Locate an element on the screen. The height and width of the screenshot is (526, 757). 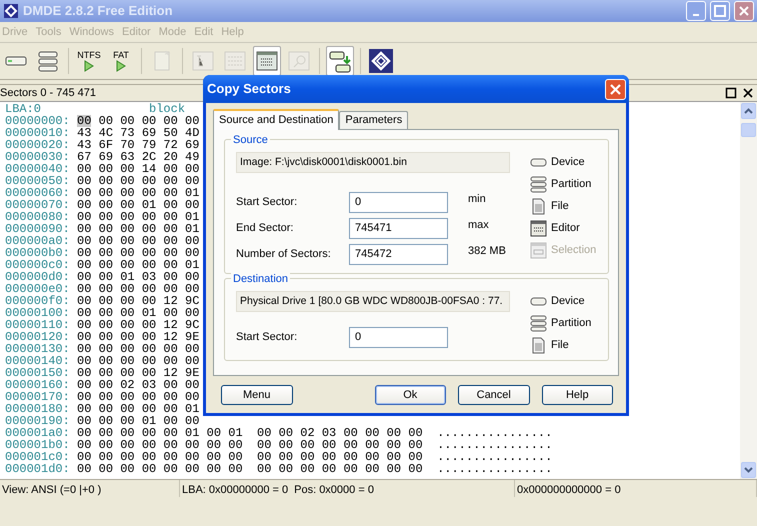
scroll-down-button is located at coordinates (748, 470).